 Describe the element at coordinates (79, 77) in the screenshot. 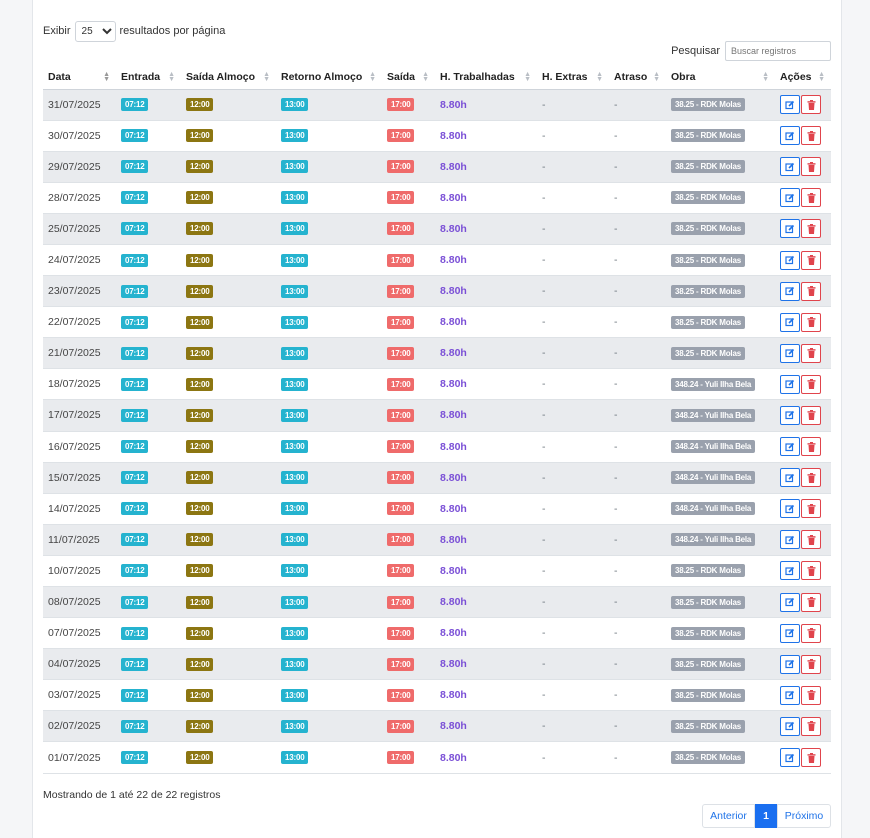

I see `column-header: Data ▲ ▼` at that location.